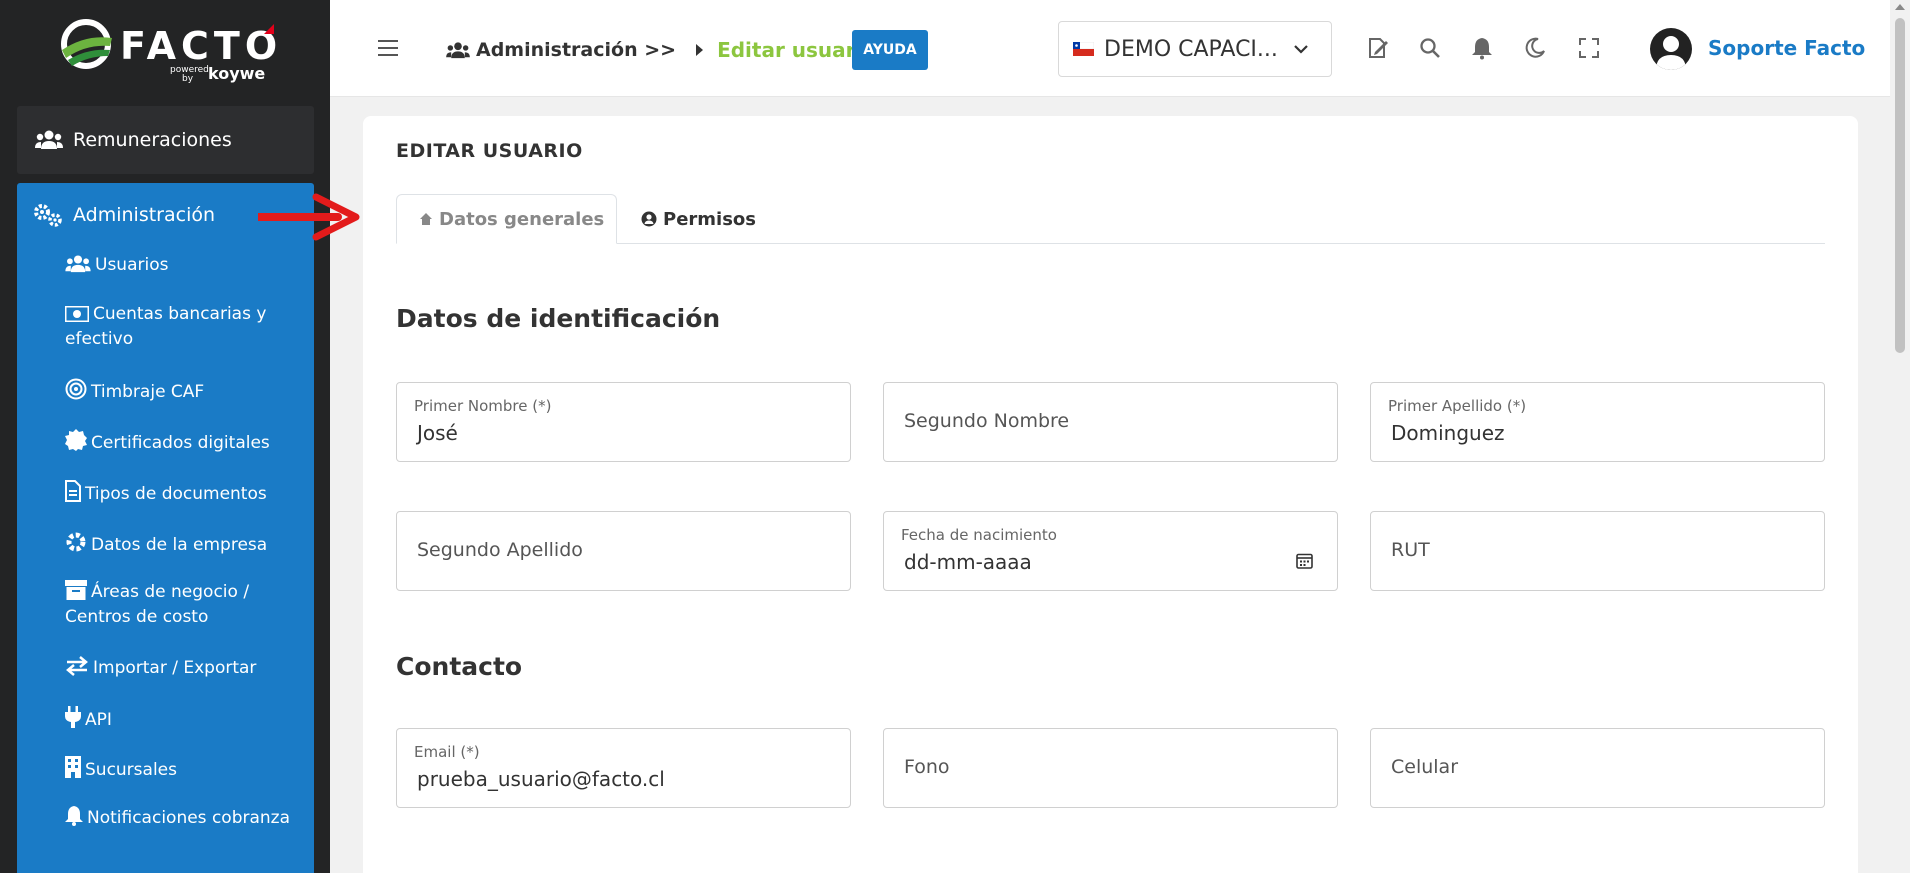 The height and width of the screenshot is (873, 1910). I want to click on field-value: dd-mm-aaaa, so click(968, 562).